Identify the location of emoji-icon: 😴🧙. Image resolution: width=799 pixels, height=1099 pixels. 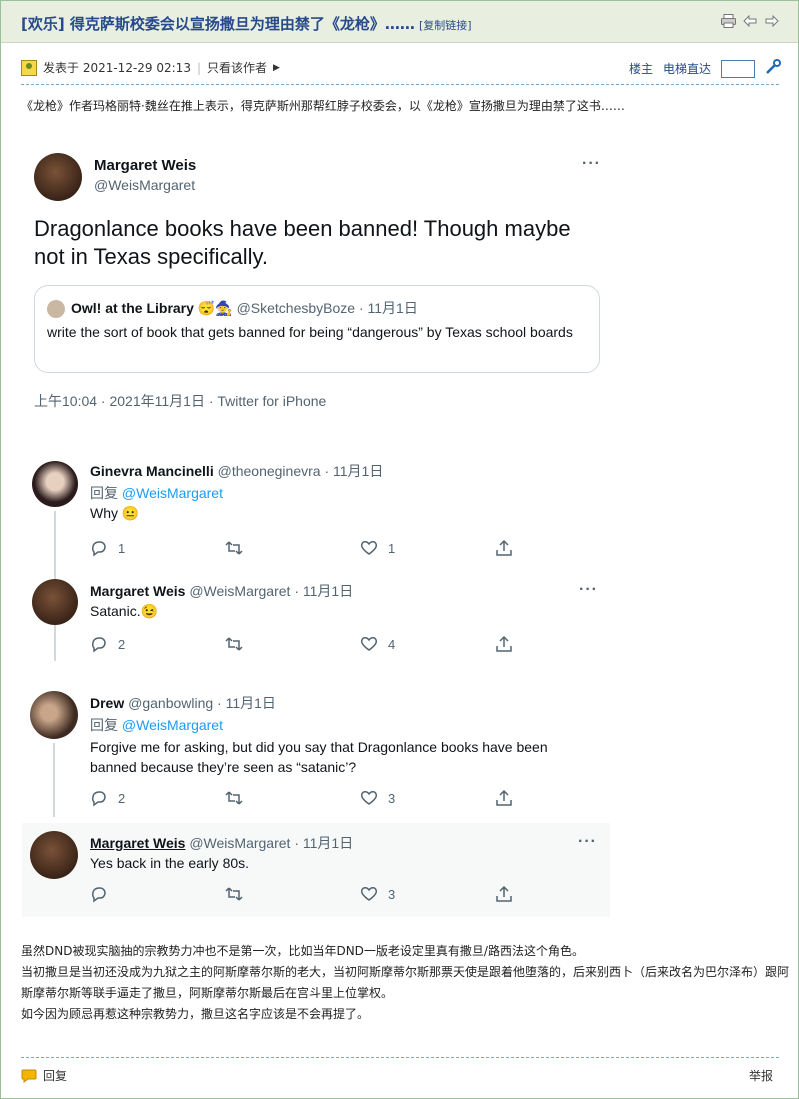
(215, 308).